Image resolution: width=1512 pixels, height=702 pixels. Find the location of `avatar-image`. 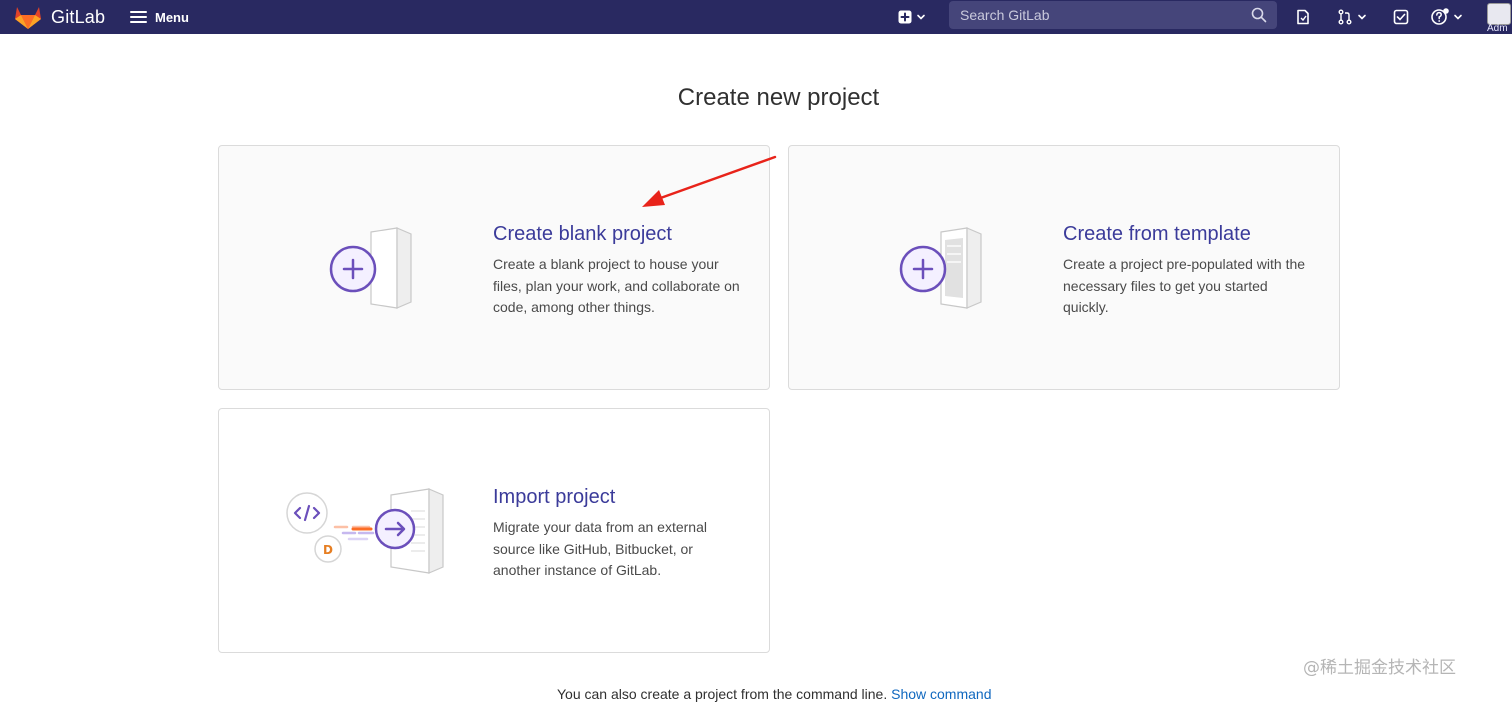

avatar-image is located at coordinates (1499, 14).